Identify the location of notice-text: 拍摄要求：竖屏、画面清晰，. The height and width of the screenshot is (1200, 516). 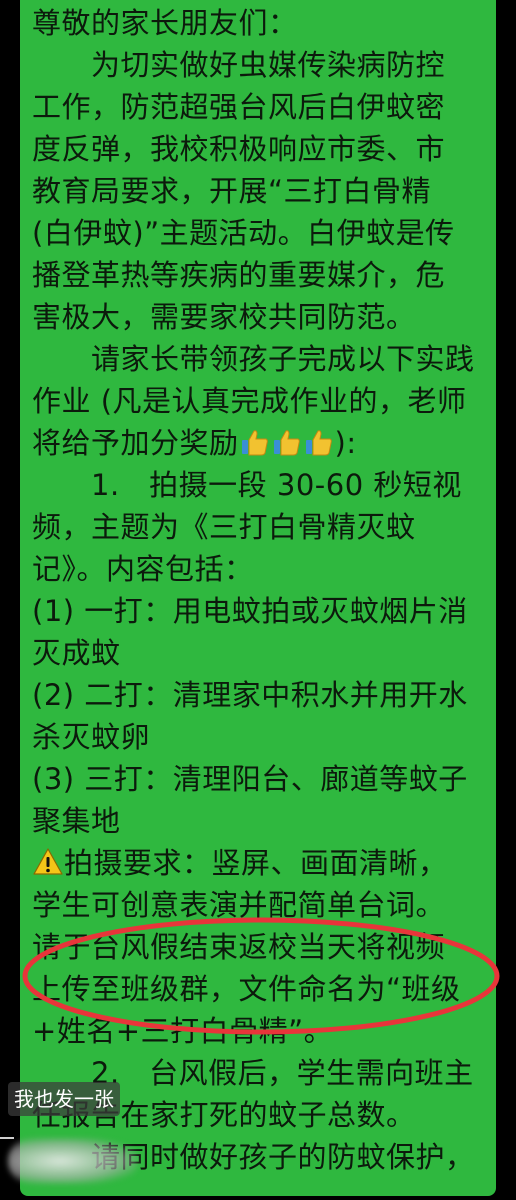
(256, 863).